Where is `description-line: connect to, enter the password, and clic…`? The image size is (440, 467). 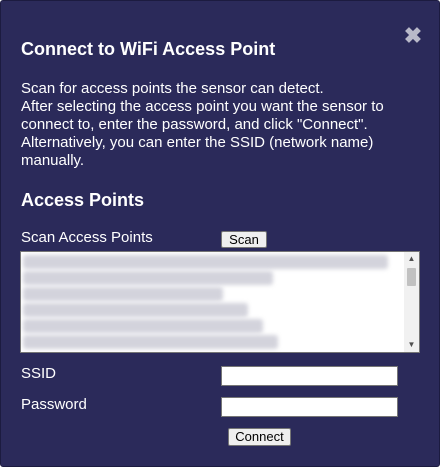 description-line: connect to, enter the password, and clic… is located at coordinates (194, 124).